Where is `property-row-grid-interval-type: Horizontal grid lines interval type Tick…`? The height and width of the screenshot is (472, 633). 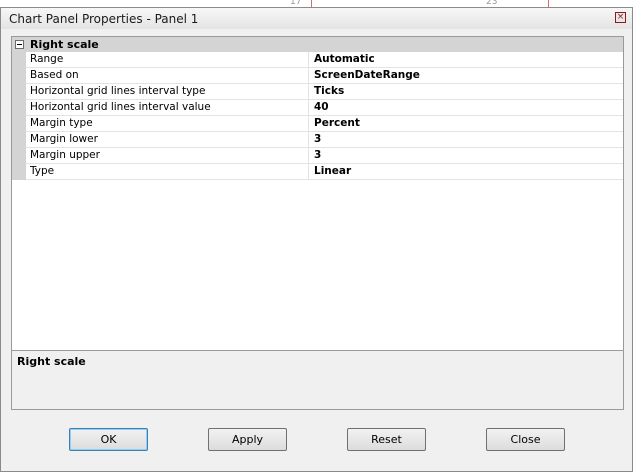
property-row-grid-interval-type: Horizontal grid lines interval type Tick… is located at coordinates (317, 92).